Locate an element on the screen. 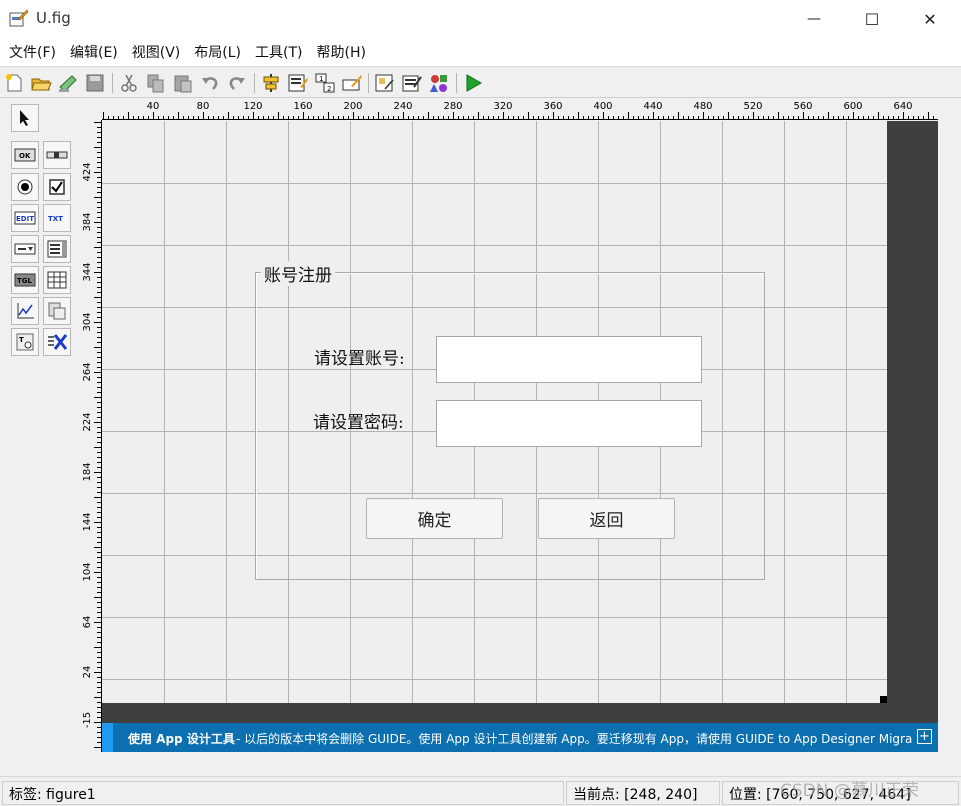 This screenshot has width=961, height=806. vertical-ruler: 424 384 344 304 264 224 184 144 104 64 24 -15 is located at coordinates (90, 436).